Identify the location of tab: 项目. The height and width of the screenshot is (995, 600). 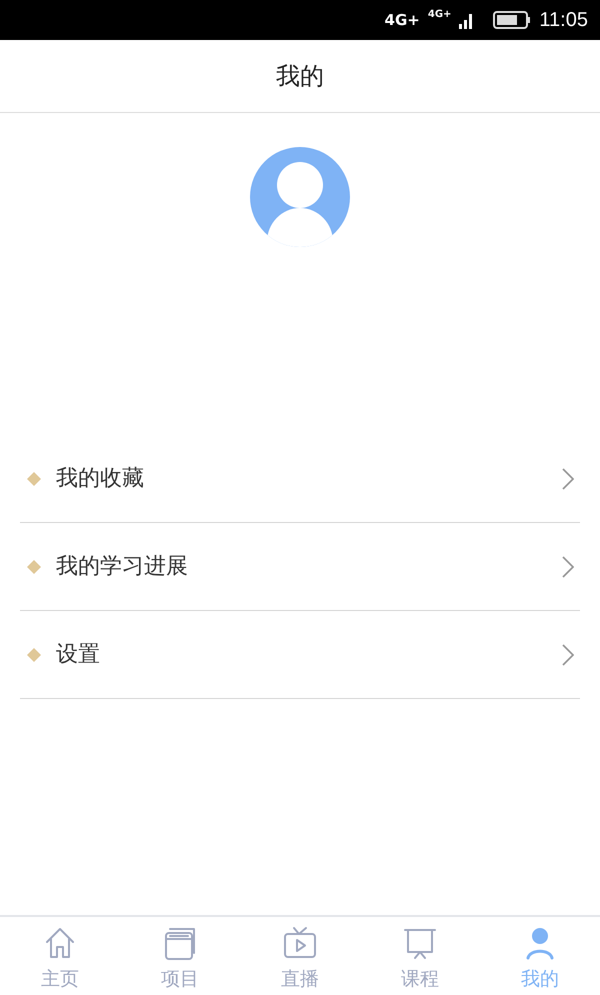
(180, 956).